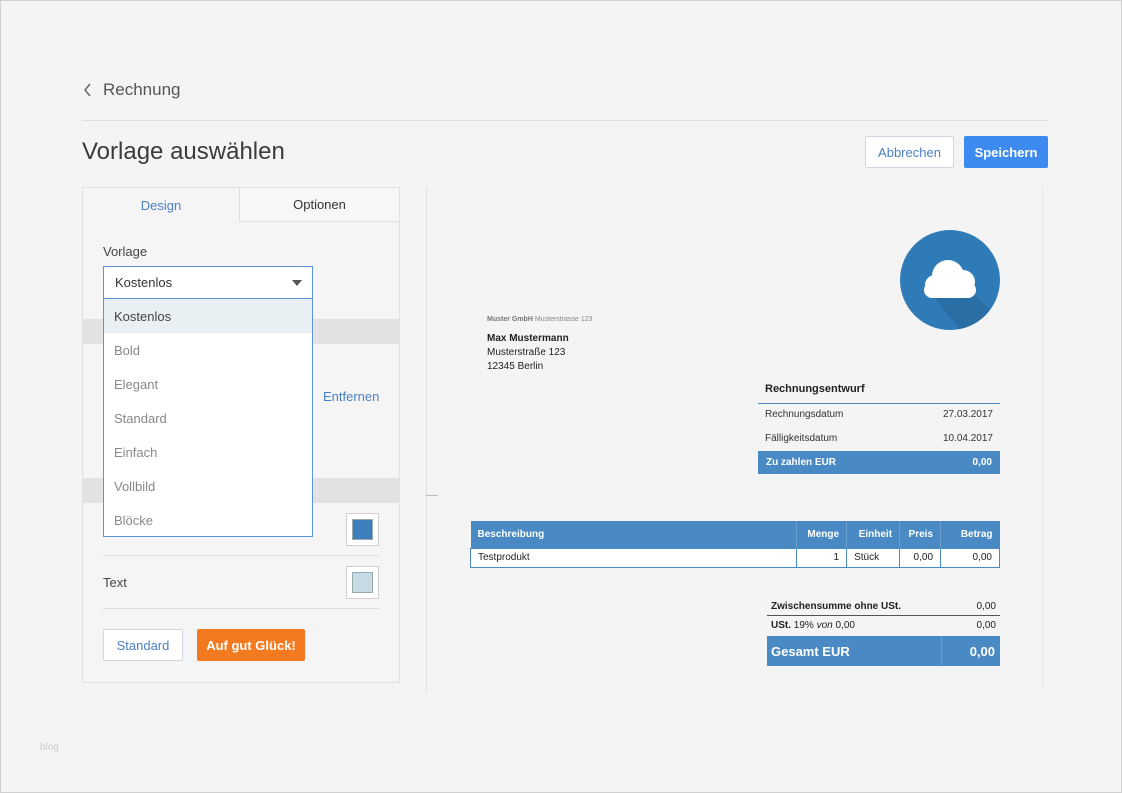  I want to click on subtotal-label: Zwischensumme ohne USt., so click(836, 606).